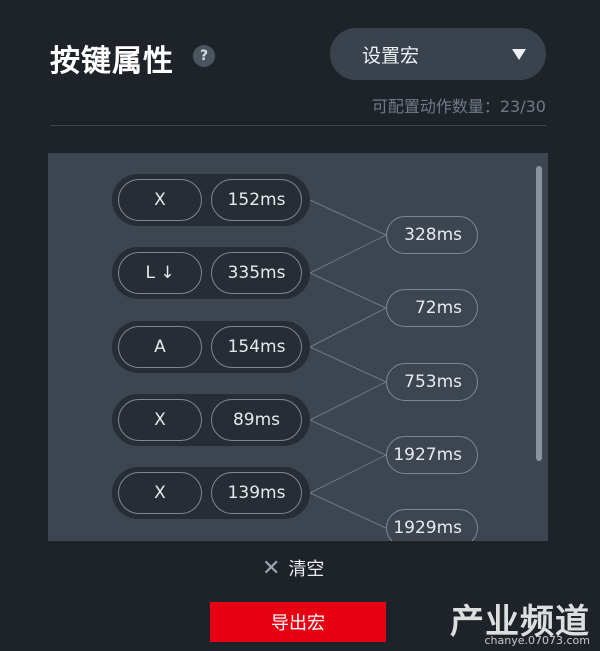  What do you see at coordinates (432, 235) in the screenshot?
I see `gap-pill: 328ms` at bounding box center [432, 235].